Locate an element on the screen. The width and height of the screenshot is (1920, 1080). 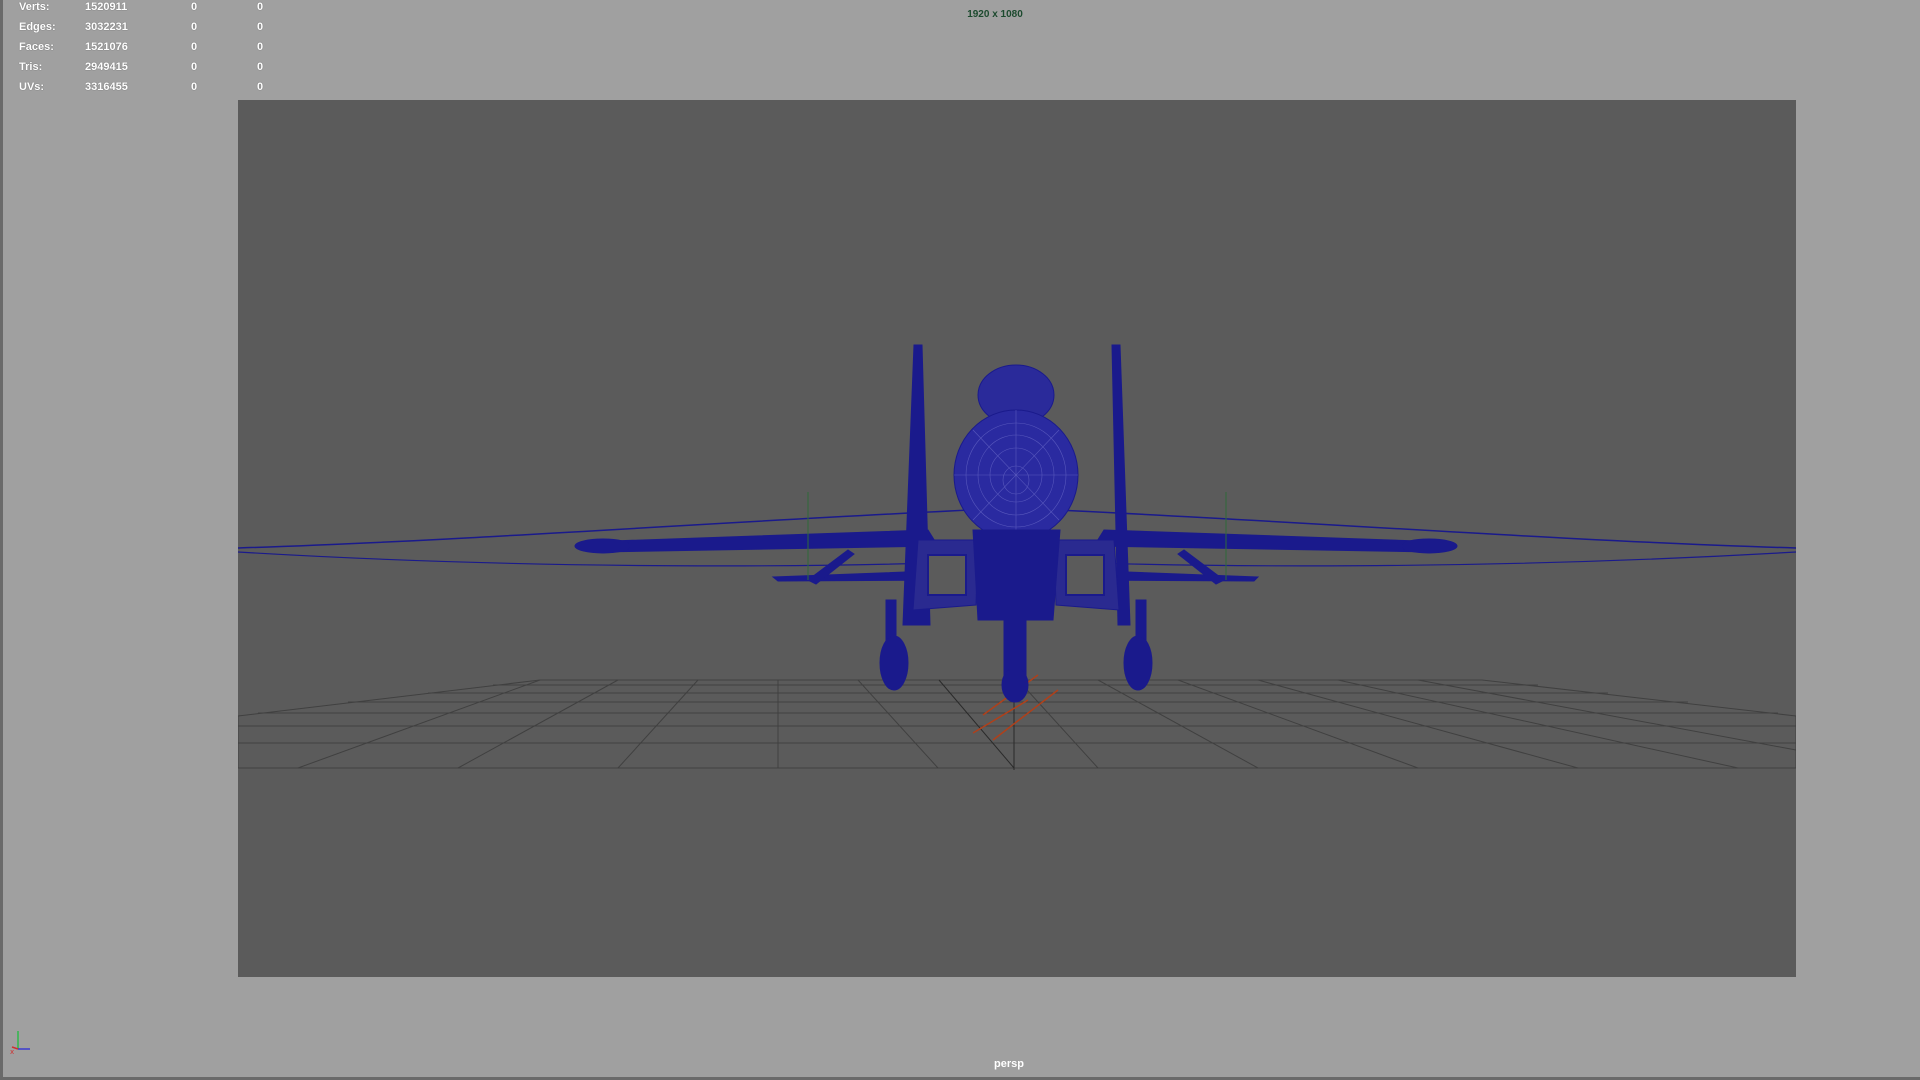
hud-value: 2949415 is located at coordinates (106, 67).